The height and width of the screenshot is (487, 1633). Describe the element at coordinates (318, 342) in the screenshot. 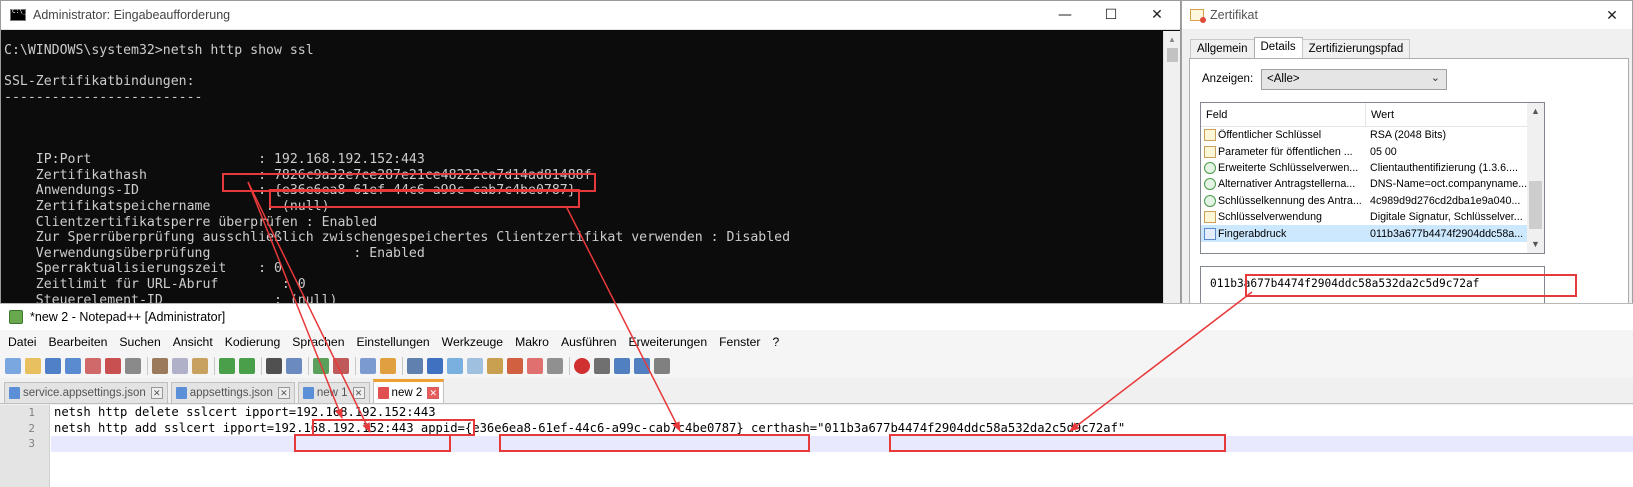

I see `menu-sprachen: Sprachen` at that location.